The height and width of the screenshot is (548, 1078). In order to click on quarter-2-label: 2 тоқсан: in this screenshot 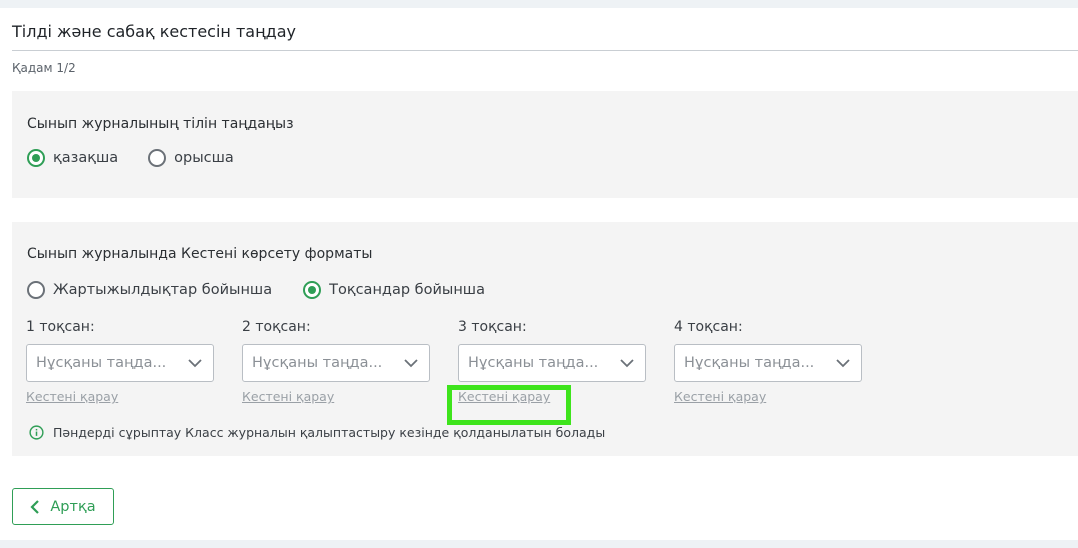, I will do `click(276, 327)`.